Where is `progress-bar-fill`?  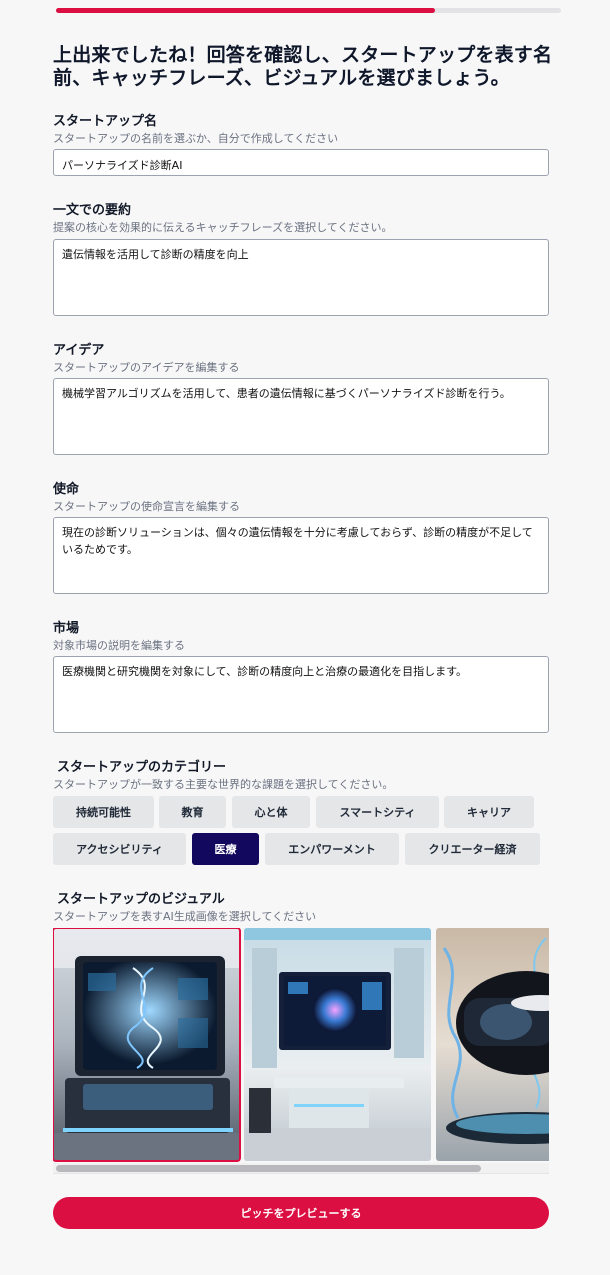 progress-bar-fill is located at coordinates (245, 10).